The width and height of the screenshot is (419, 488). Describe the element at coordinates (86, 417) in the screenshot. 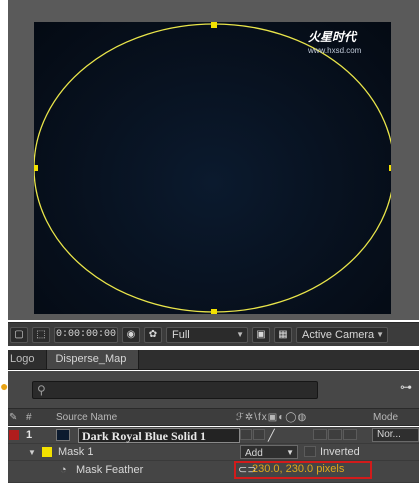

I see `column-source-name: Source Name` at that location.